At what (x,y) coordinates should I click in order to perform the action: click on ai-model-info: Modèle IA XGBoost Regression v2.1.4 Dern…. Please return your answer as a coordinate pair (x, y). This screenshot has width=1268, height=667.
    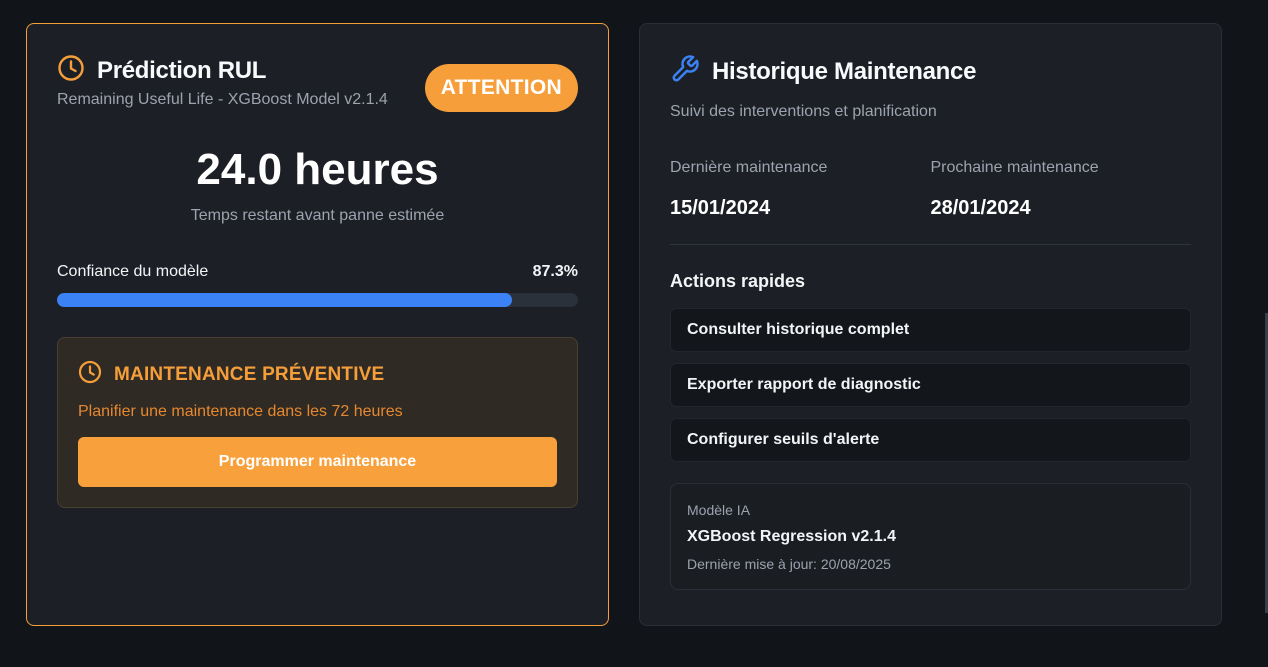
    Looking at the image, I should click on (930, 536).